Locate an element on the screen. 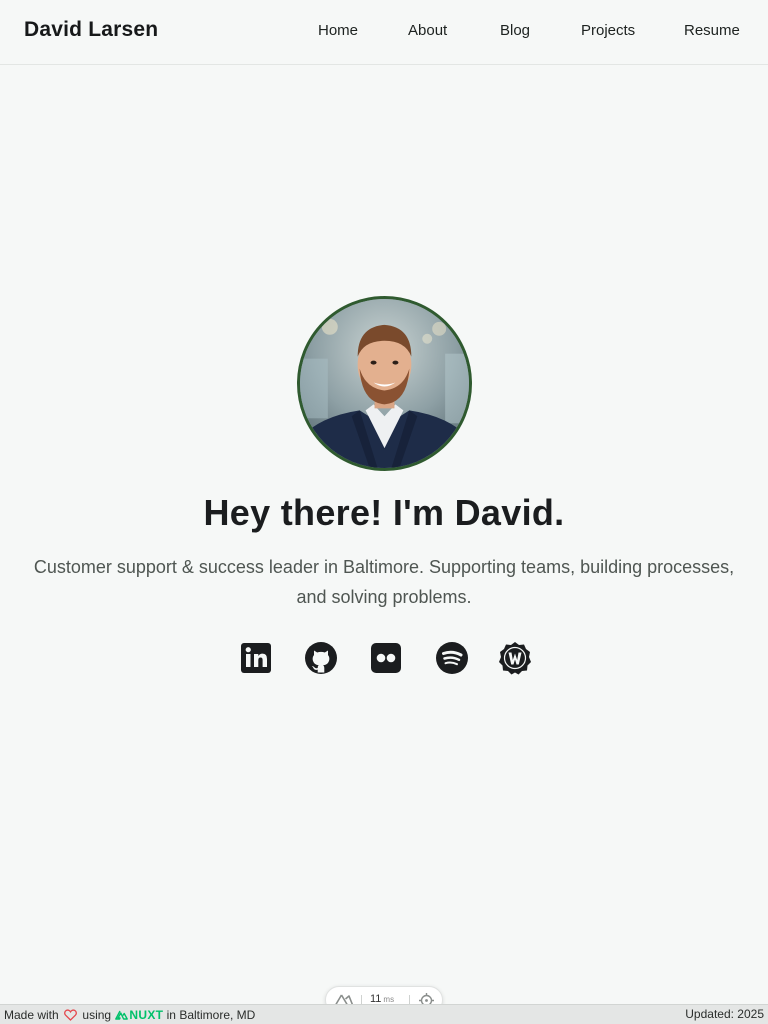 The image size is (768, 1024). social-links is located at coordinates (384, 658).